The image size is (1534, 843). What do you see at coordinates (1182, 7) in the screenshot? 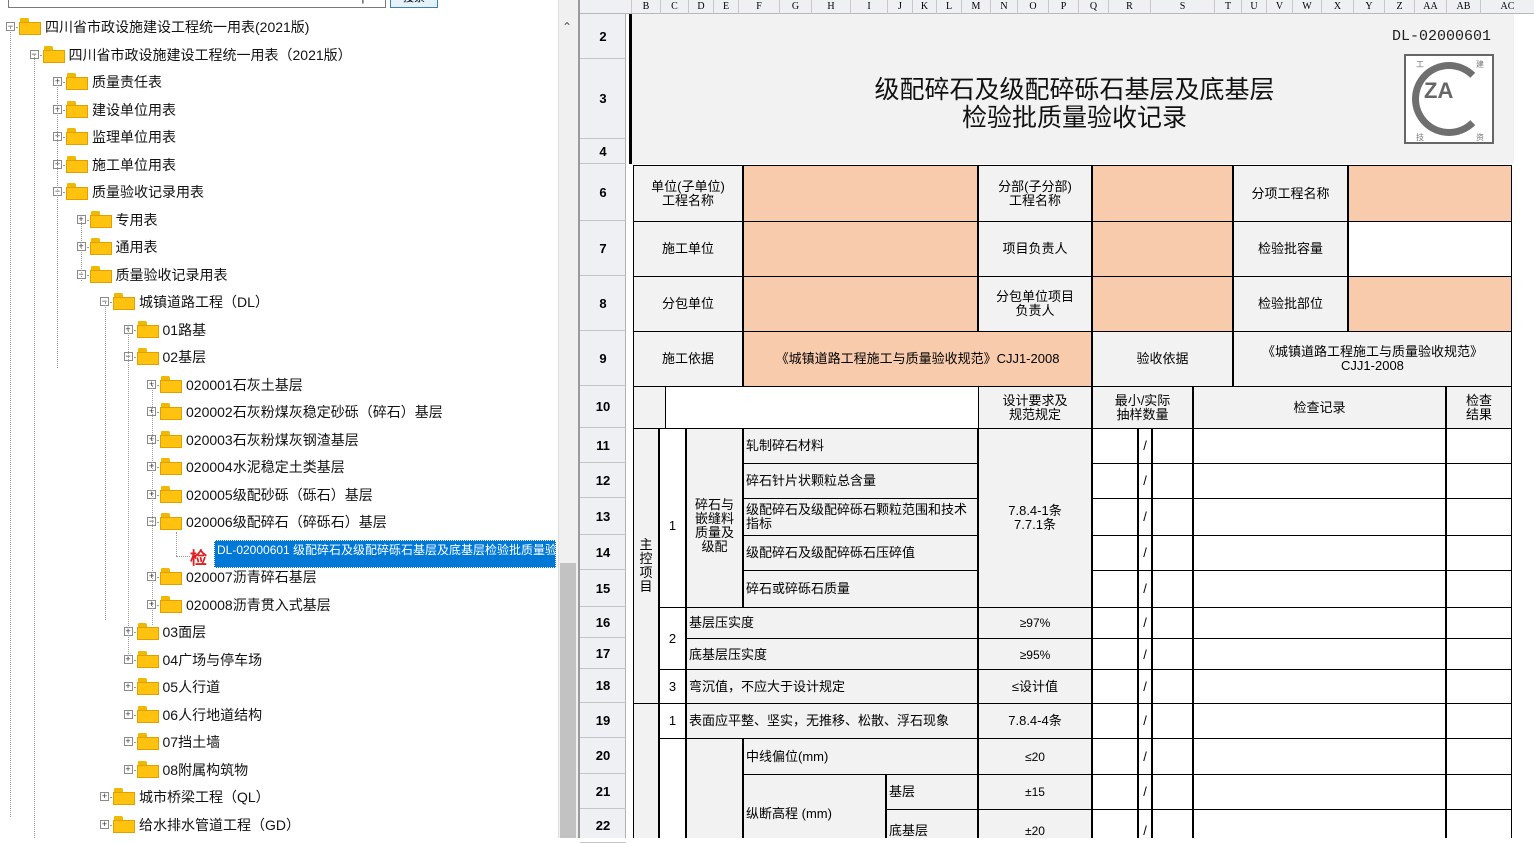
I see `column-label: S` at bounding box center [1182, 7].